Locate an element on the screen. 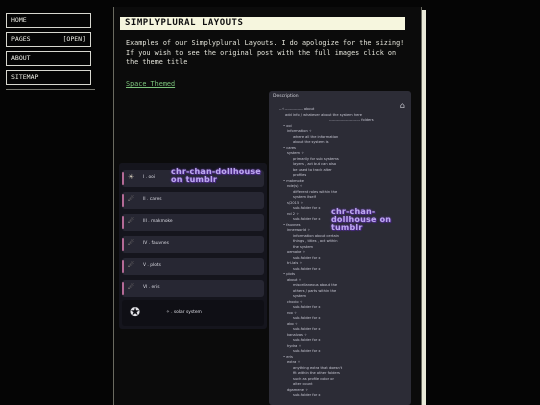  sidebar-item-label: I . ooi is located at coordinates (149, 177).